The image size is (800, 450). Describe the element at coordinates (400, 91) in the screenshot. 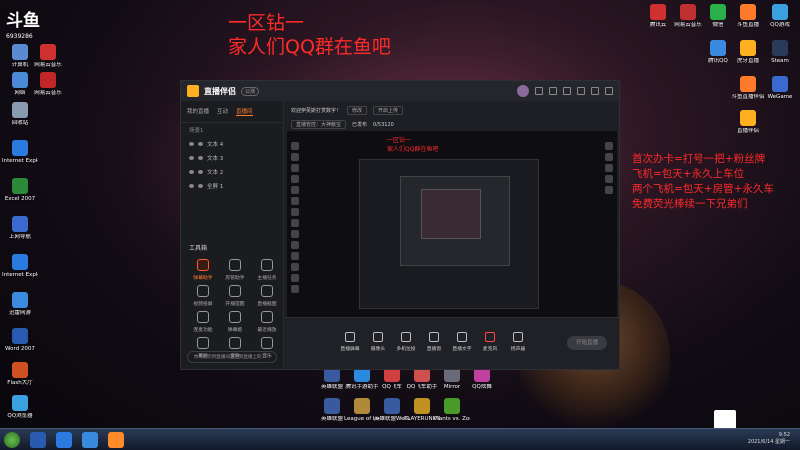

I see `app-titlebar: 直播伴侣 公测` at that location.